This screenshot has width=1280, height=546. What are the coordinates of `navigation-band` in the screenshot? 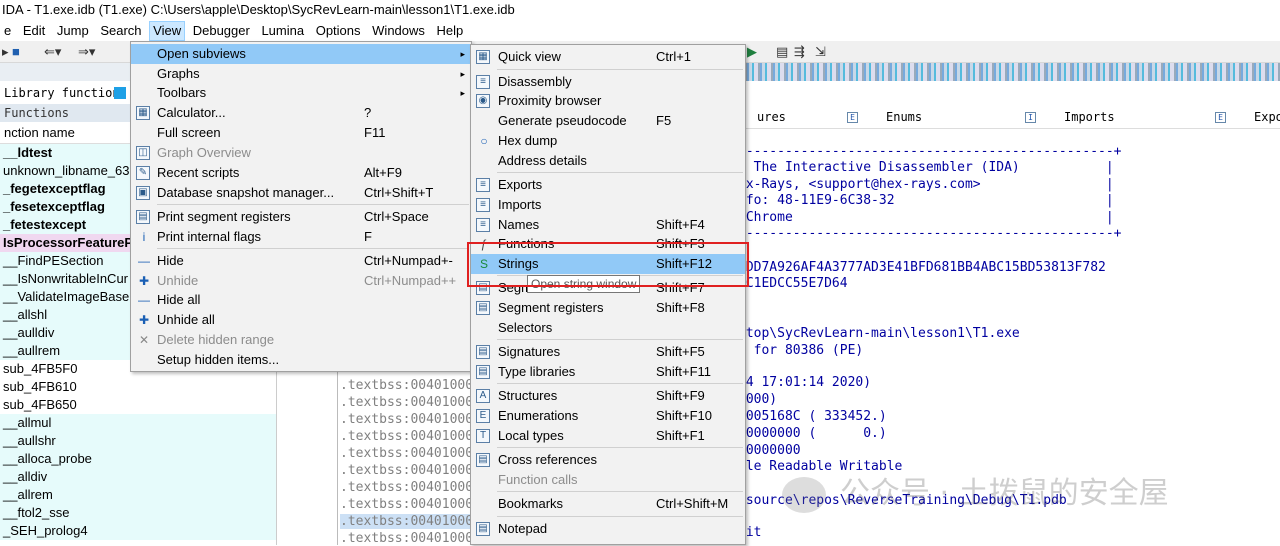 It's located at (1012, 72).